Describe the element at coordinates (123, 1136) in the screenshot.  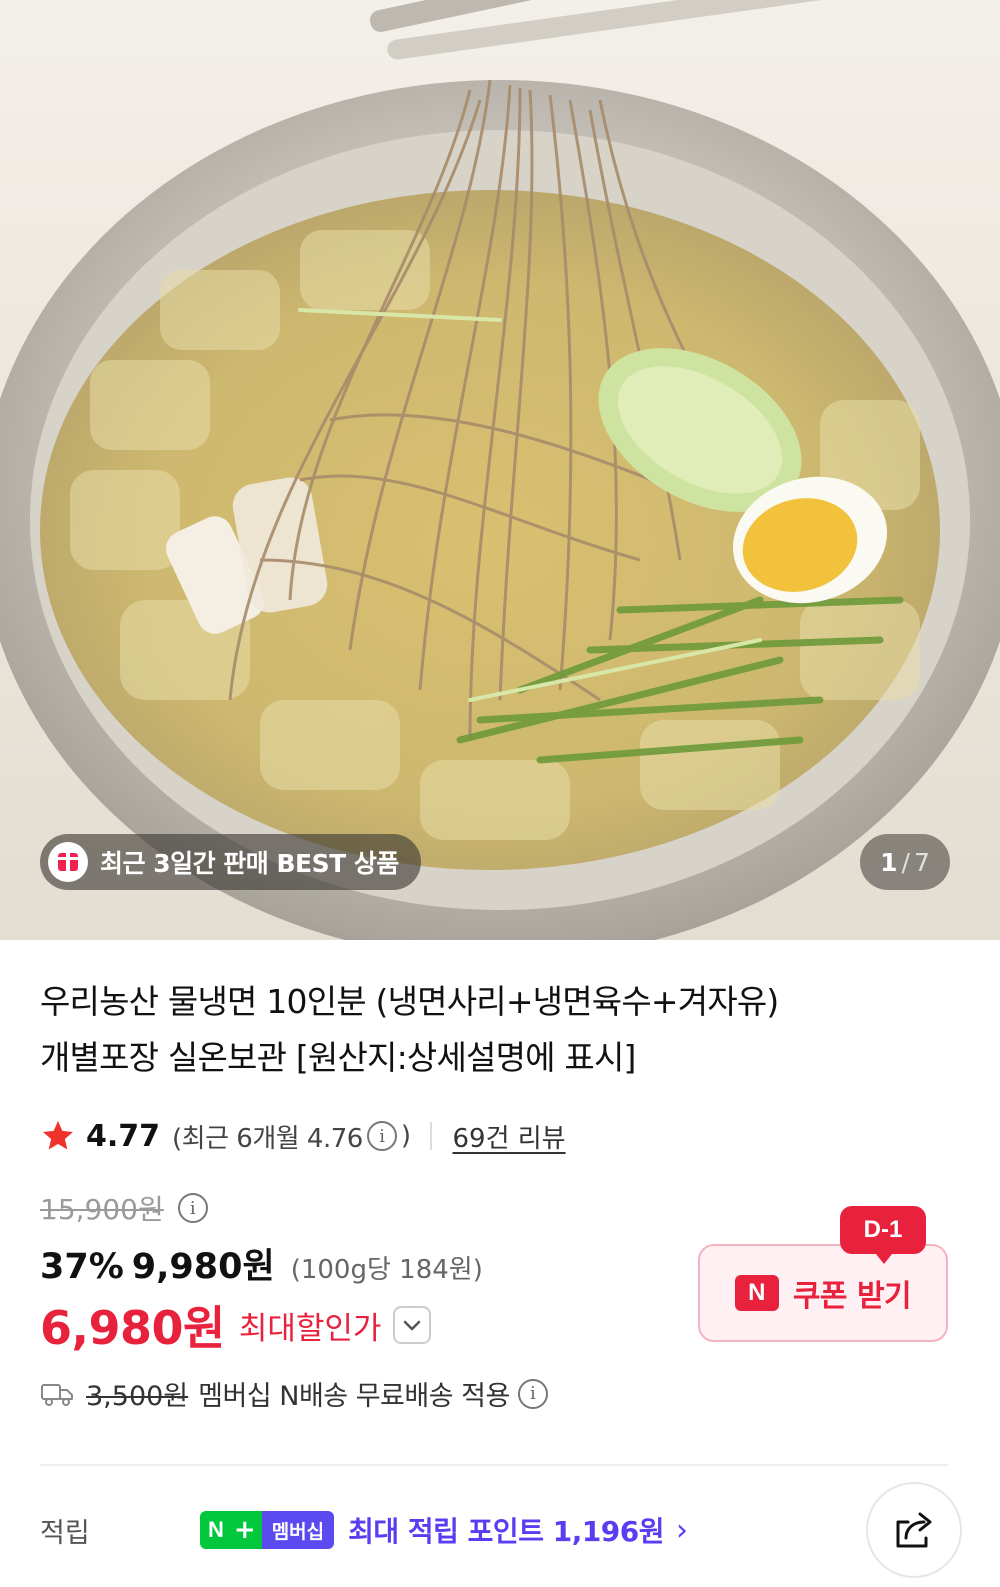
I see `rating-score: 4.77` at that location.